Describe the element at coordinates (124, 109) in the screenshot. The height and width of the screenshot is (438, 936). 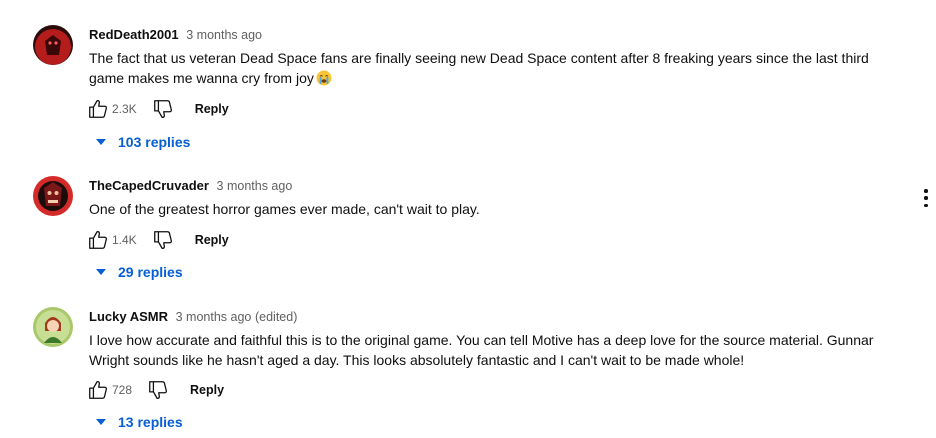
I see `like-count: 2.3K` at that location.